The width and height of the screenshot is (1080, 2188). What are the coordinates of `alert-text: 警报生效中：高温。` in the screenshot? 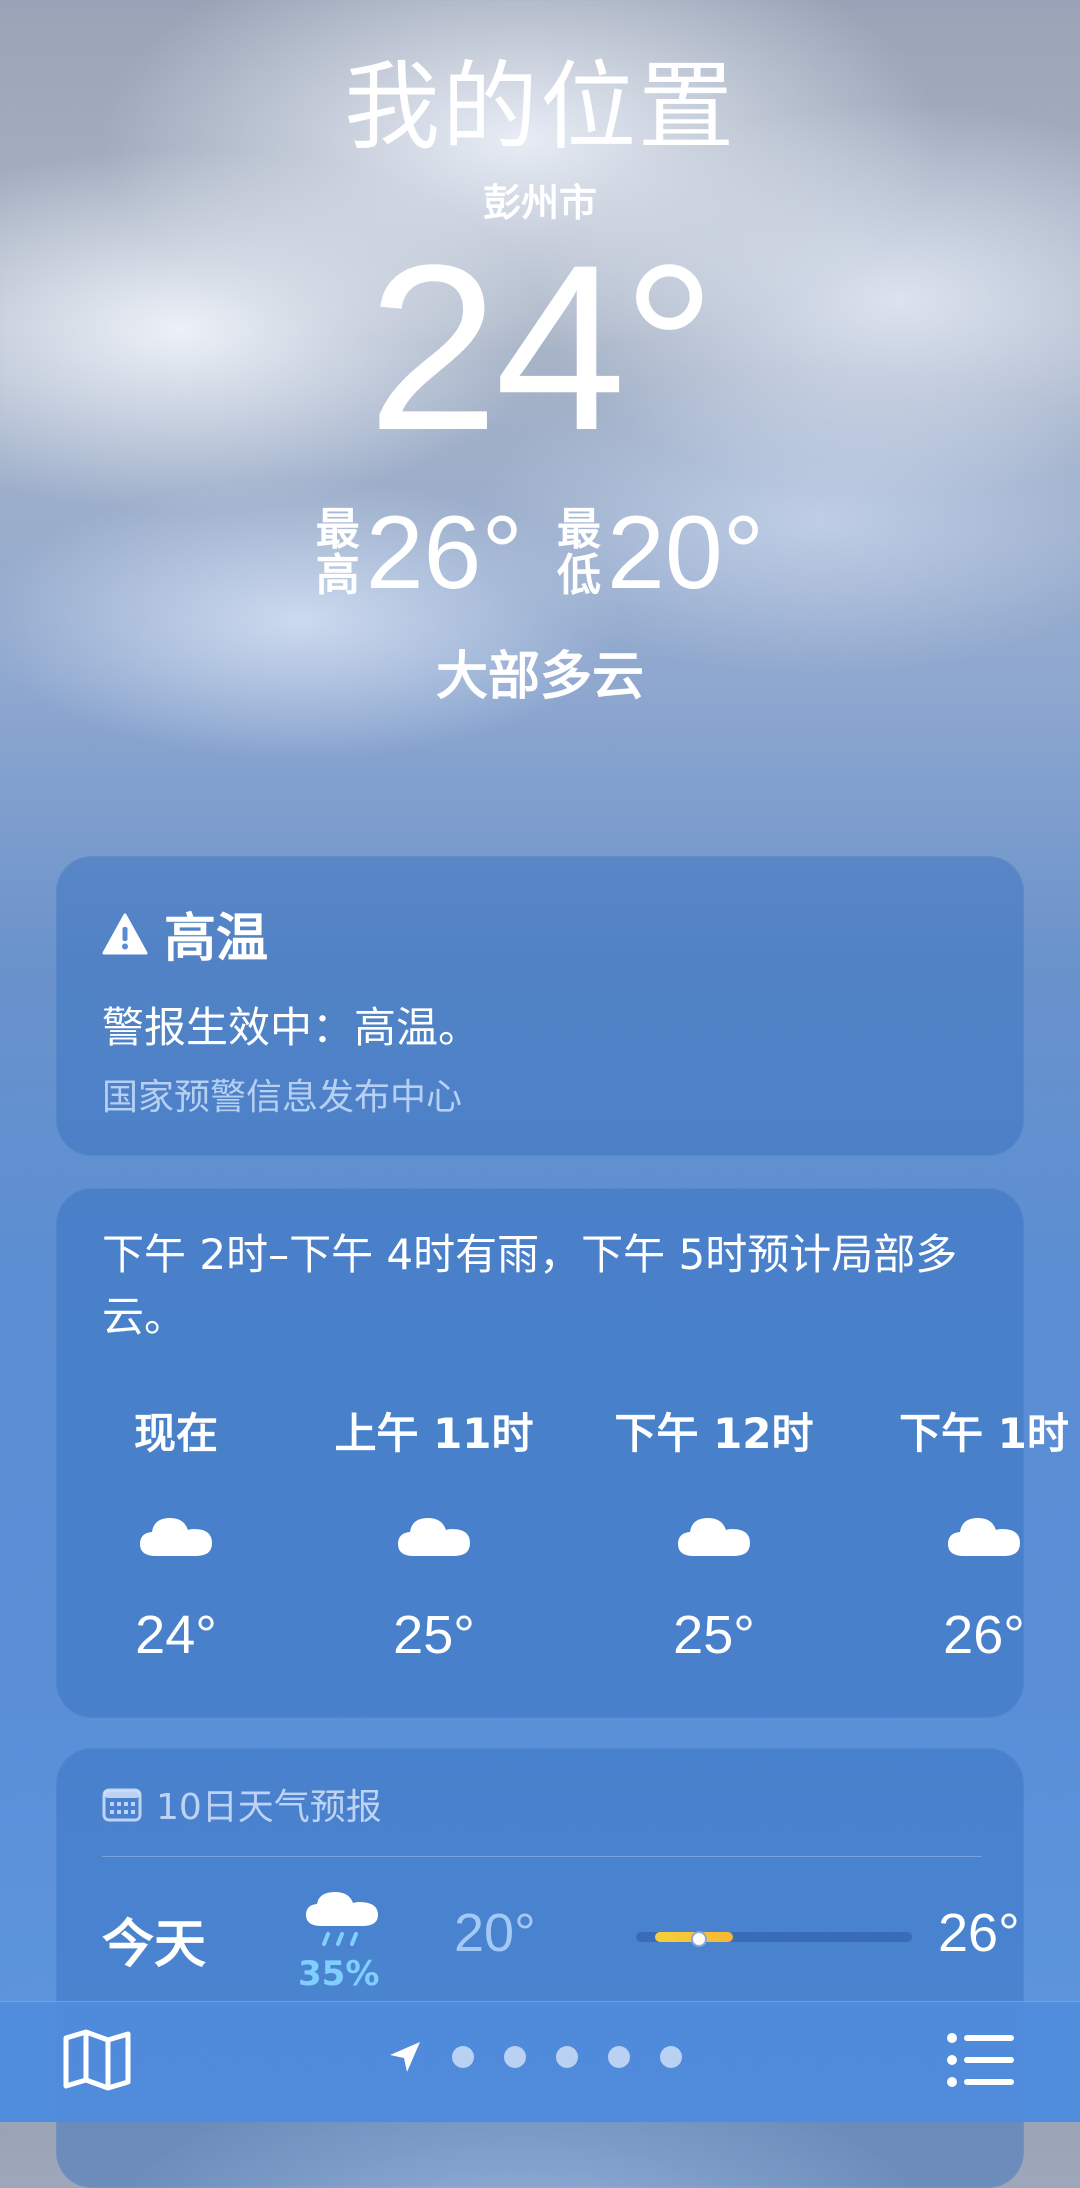 It's located at (291, 1027).